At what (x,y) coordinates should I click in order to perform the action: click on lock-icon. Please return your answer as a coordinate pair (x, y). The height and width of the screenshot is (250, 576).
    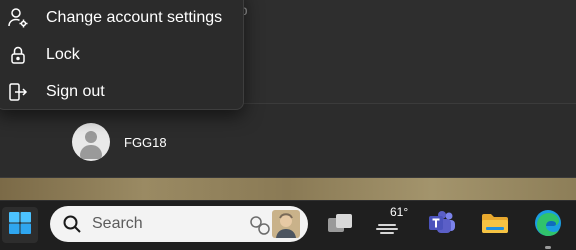
    Looking at the image, I should click on (18, 55).